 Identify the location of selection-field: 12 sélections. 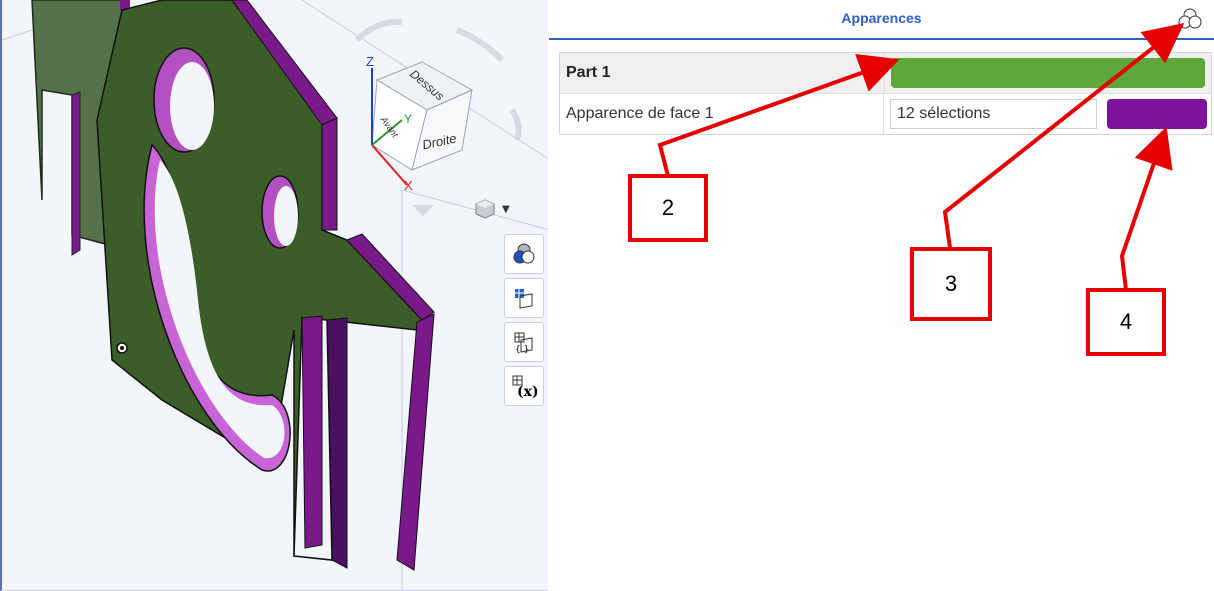
(993, 114).